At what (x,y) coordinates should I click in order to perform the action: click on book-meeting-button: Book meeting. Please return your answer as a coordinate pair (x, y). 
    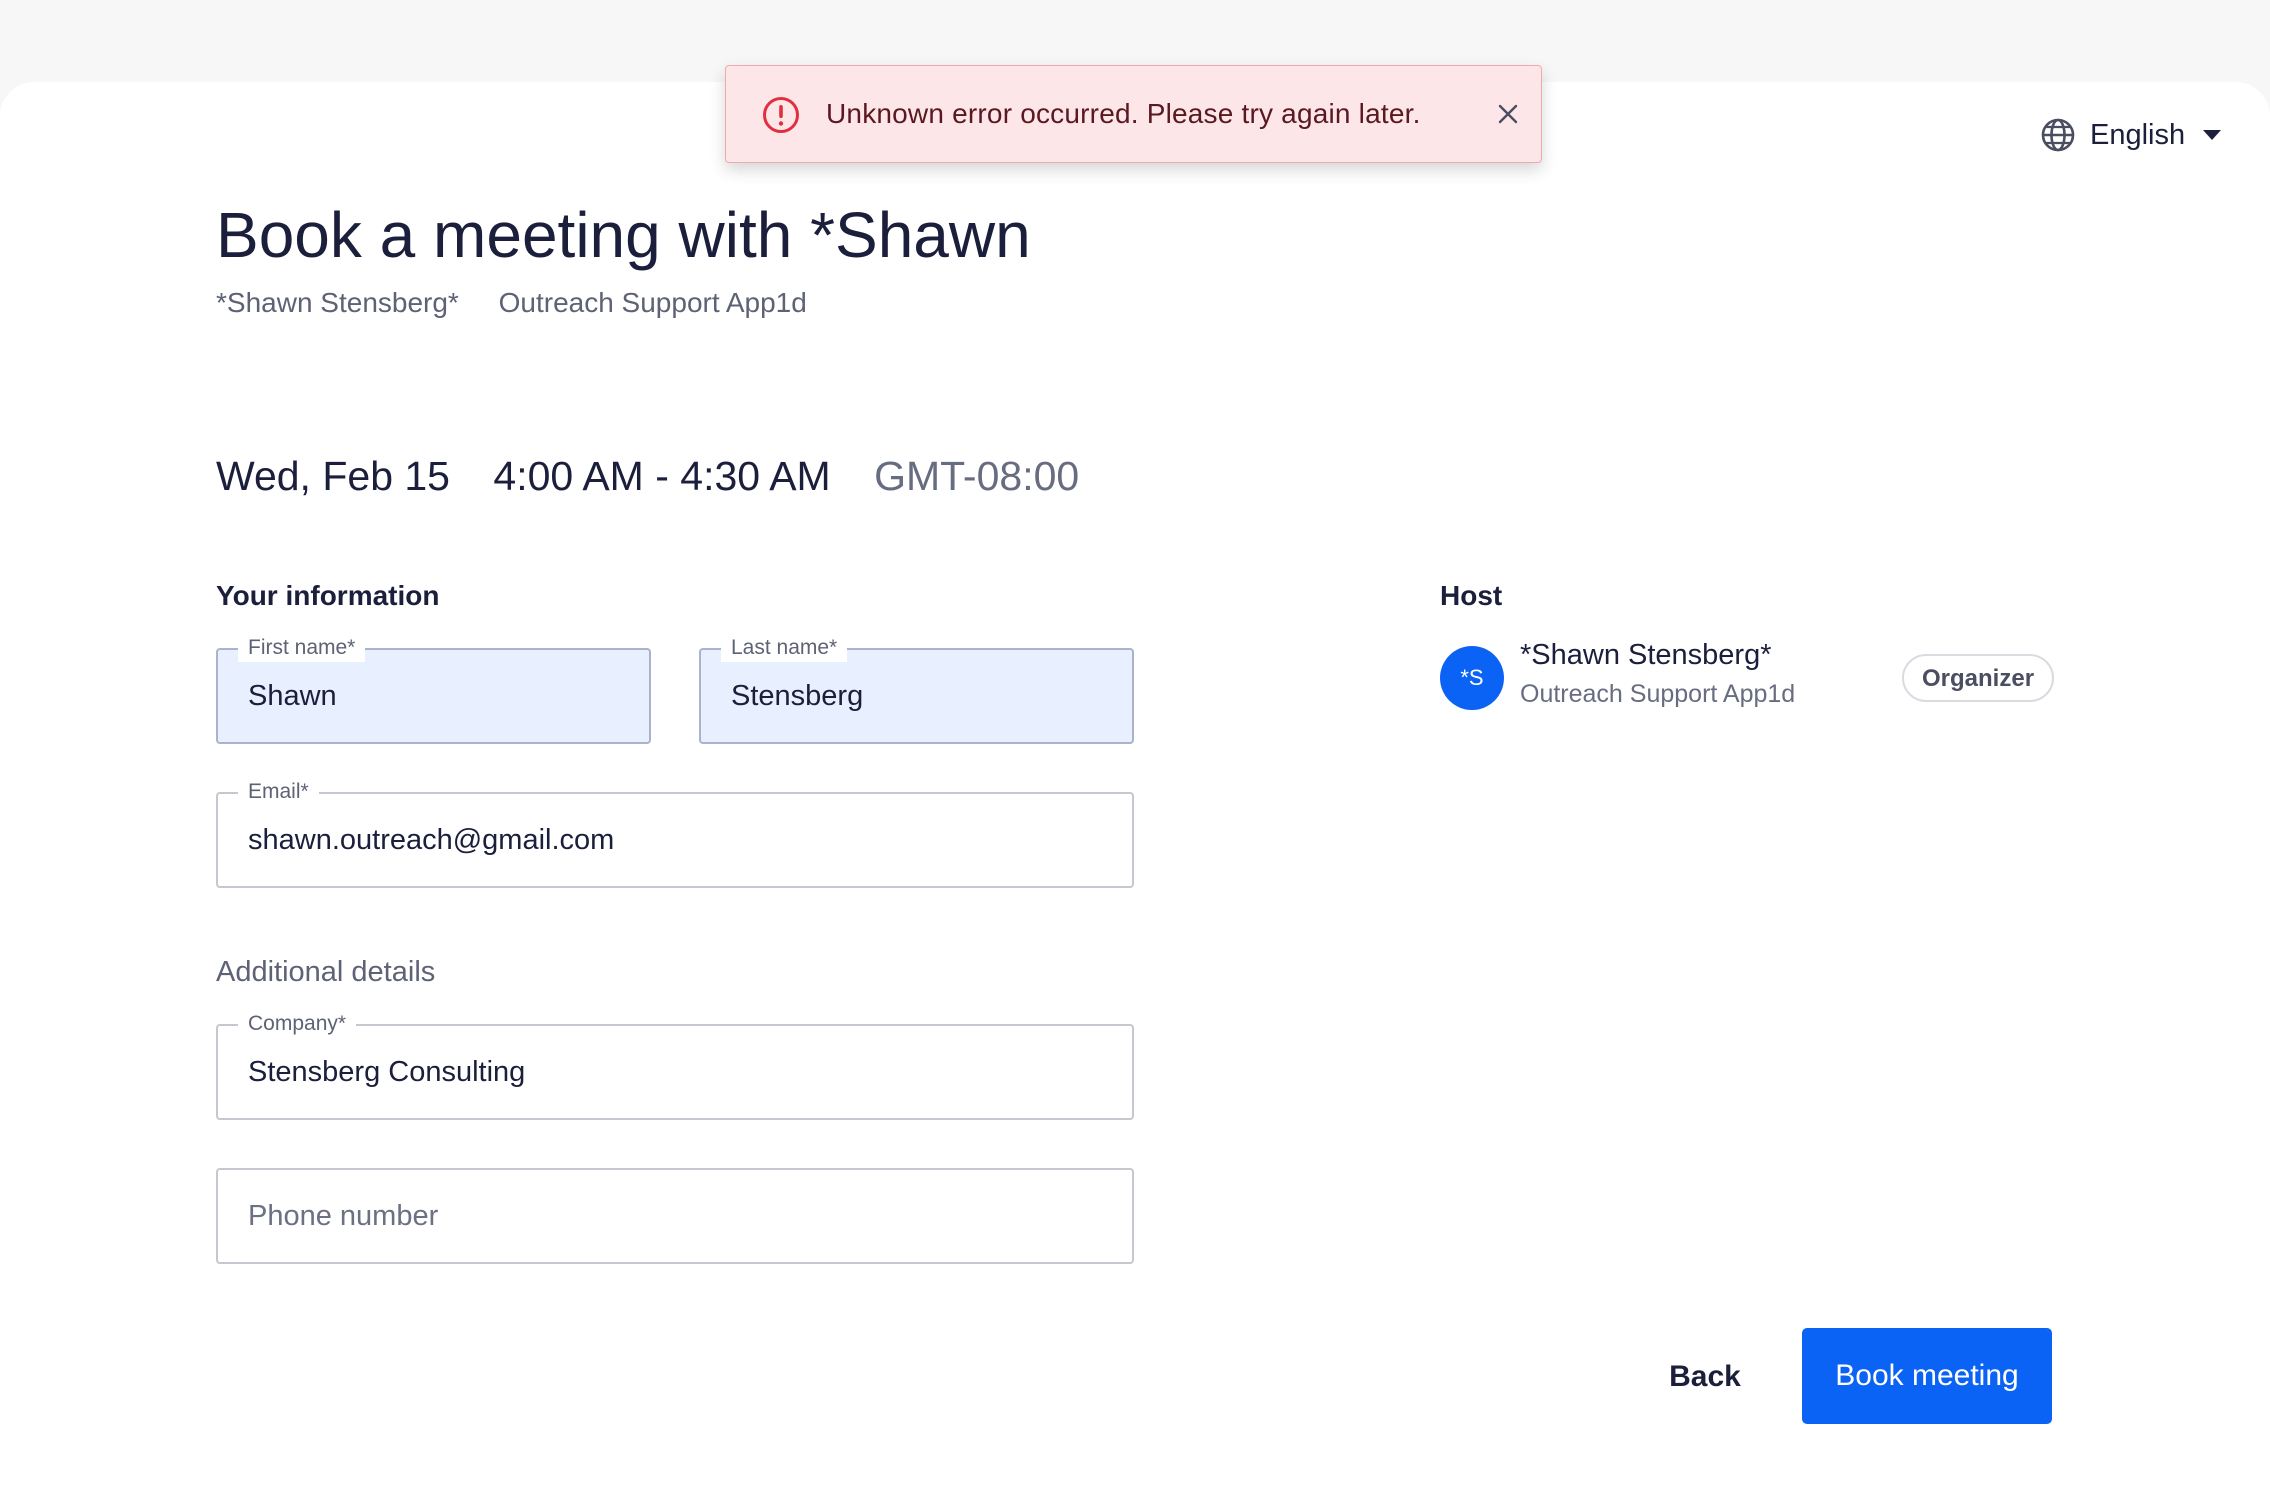
    Looking at the image, I should click on (1927, 1376).